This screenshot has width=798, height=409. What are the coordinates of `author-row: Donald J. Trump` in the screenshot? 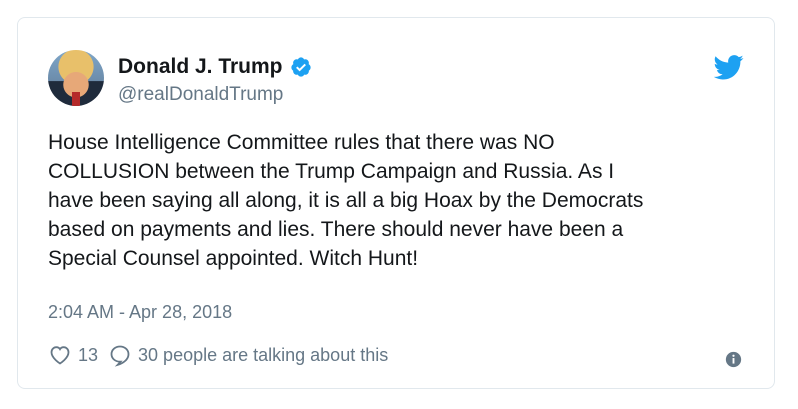 It's located at (215, 67).